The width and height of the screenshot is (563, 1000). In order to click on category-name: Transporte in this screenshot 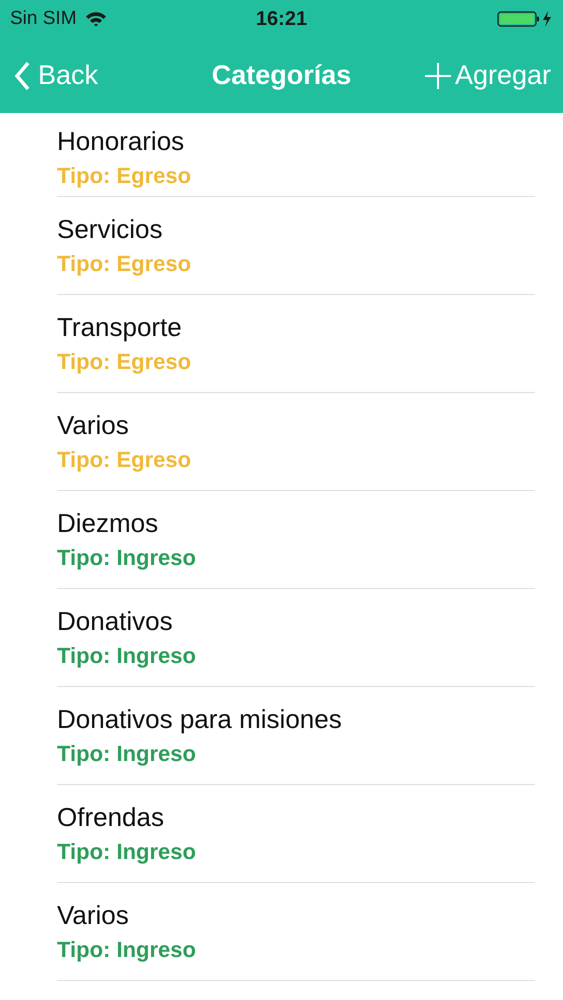, I will do `click(120, 327)`.